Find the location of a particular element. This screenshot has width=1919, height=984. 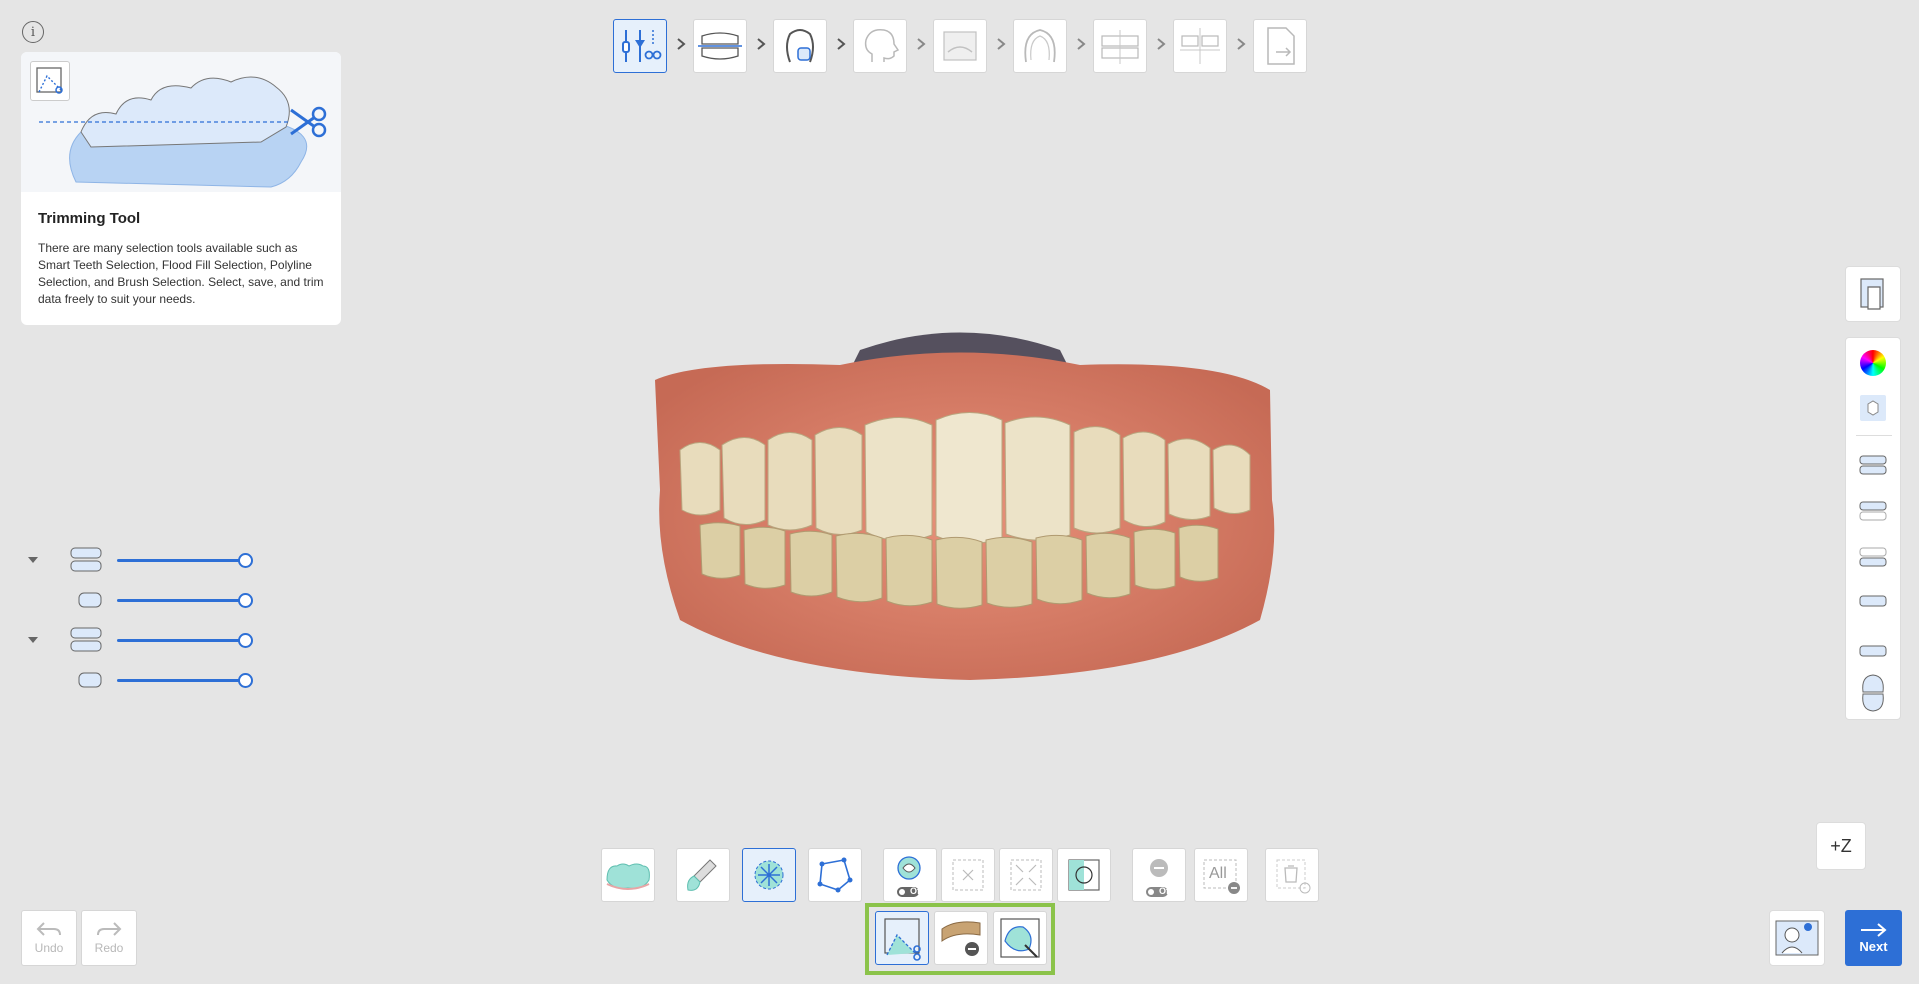

redo-arrow-icon is located at coordinates (109, 929).